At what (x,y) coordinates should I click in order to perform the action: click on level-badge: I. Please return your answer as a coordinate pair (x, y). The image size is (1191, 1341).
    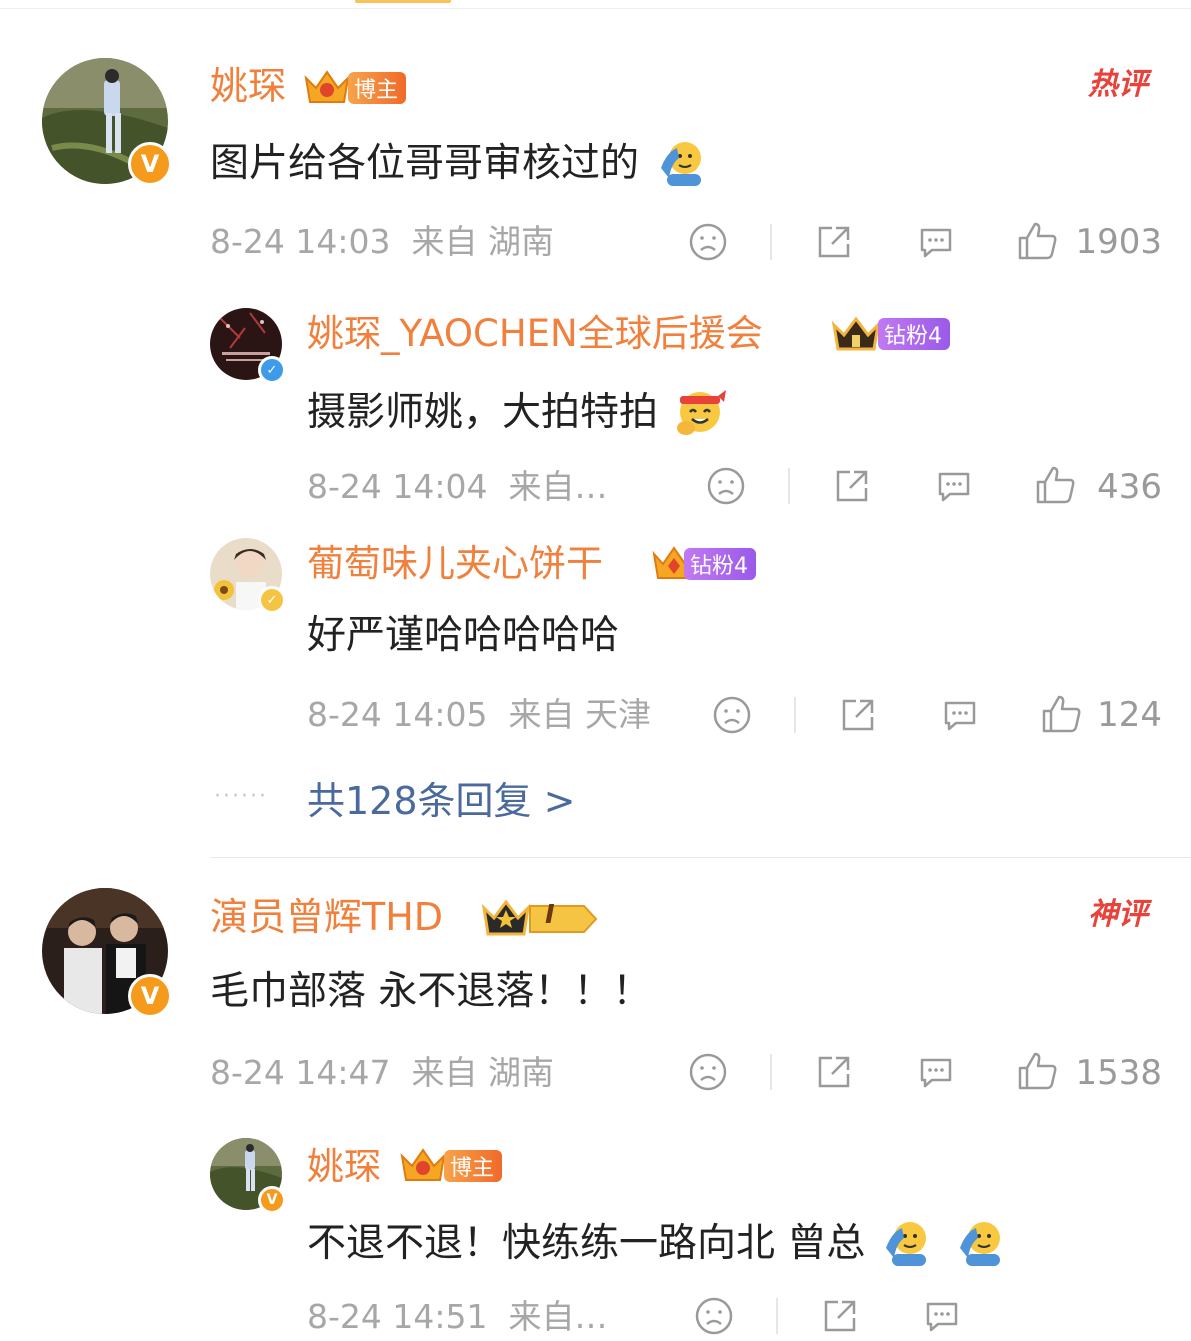
    Looking at the image, I should click on (550, 915).